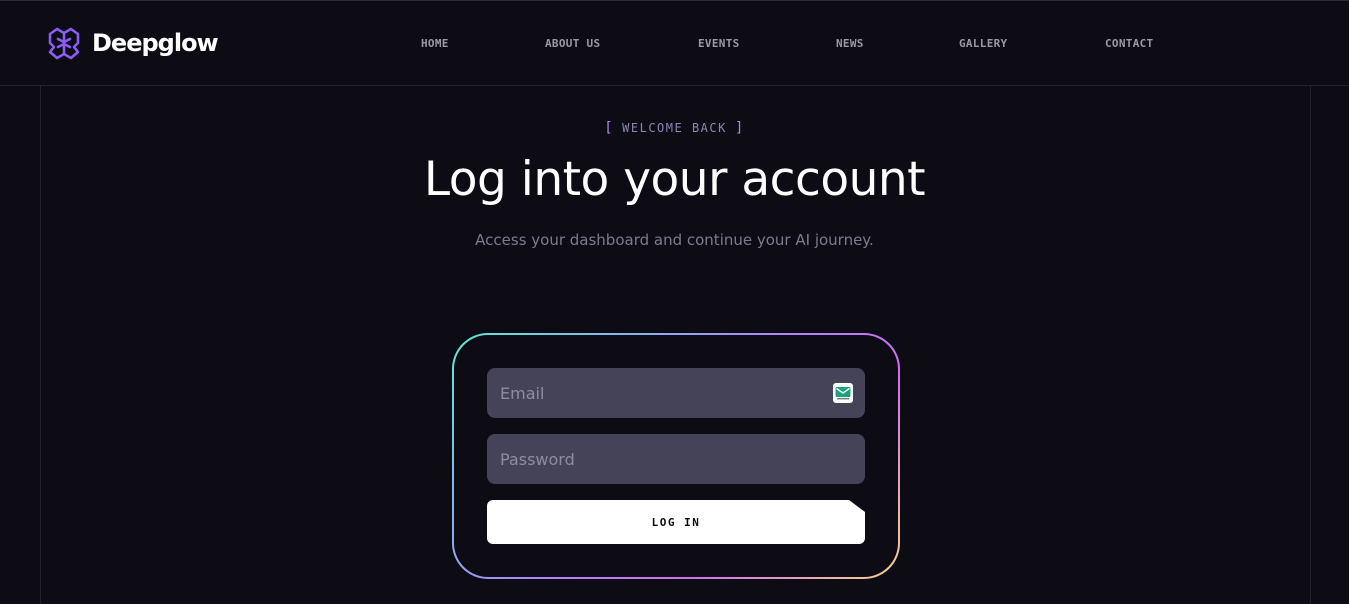 The height and width of the screenshot is (604, 1349). I want to click on login-form: LOG IN, so click(676, 456).